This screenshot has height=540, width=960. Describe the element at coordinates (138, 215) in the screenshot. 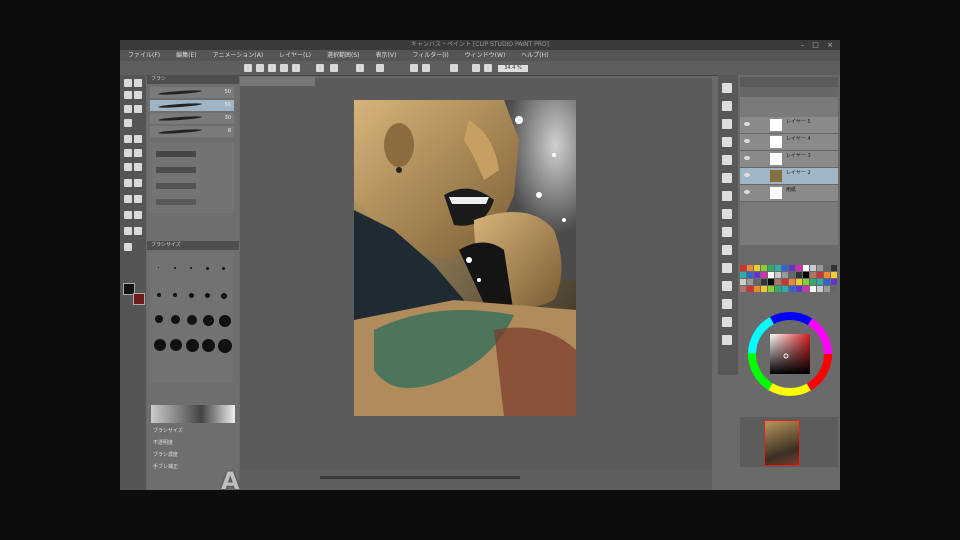

I see `ruler-tool-icon` at that location.